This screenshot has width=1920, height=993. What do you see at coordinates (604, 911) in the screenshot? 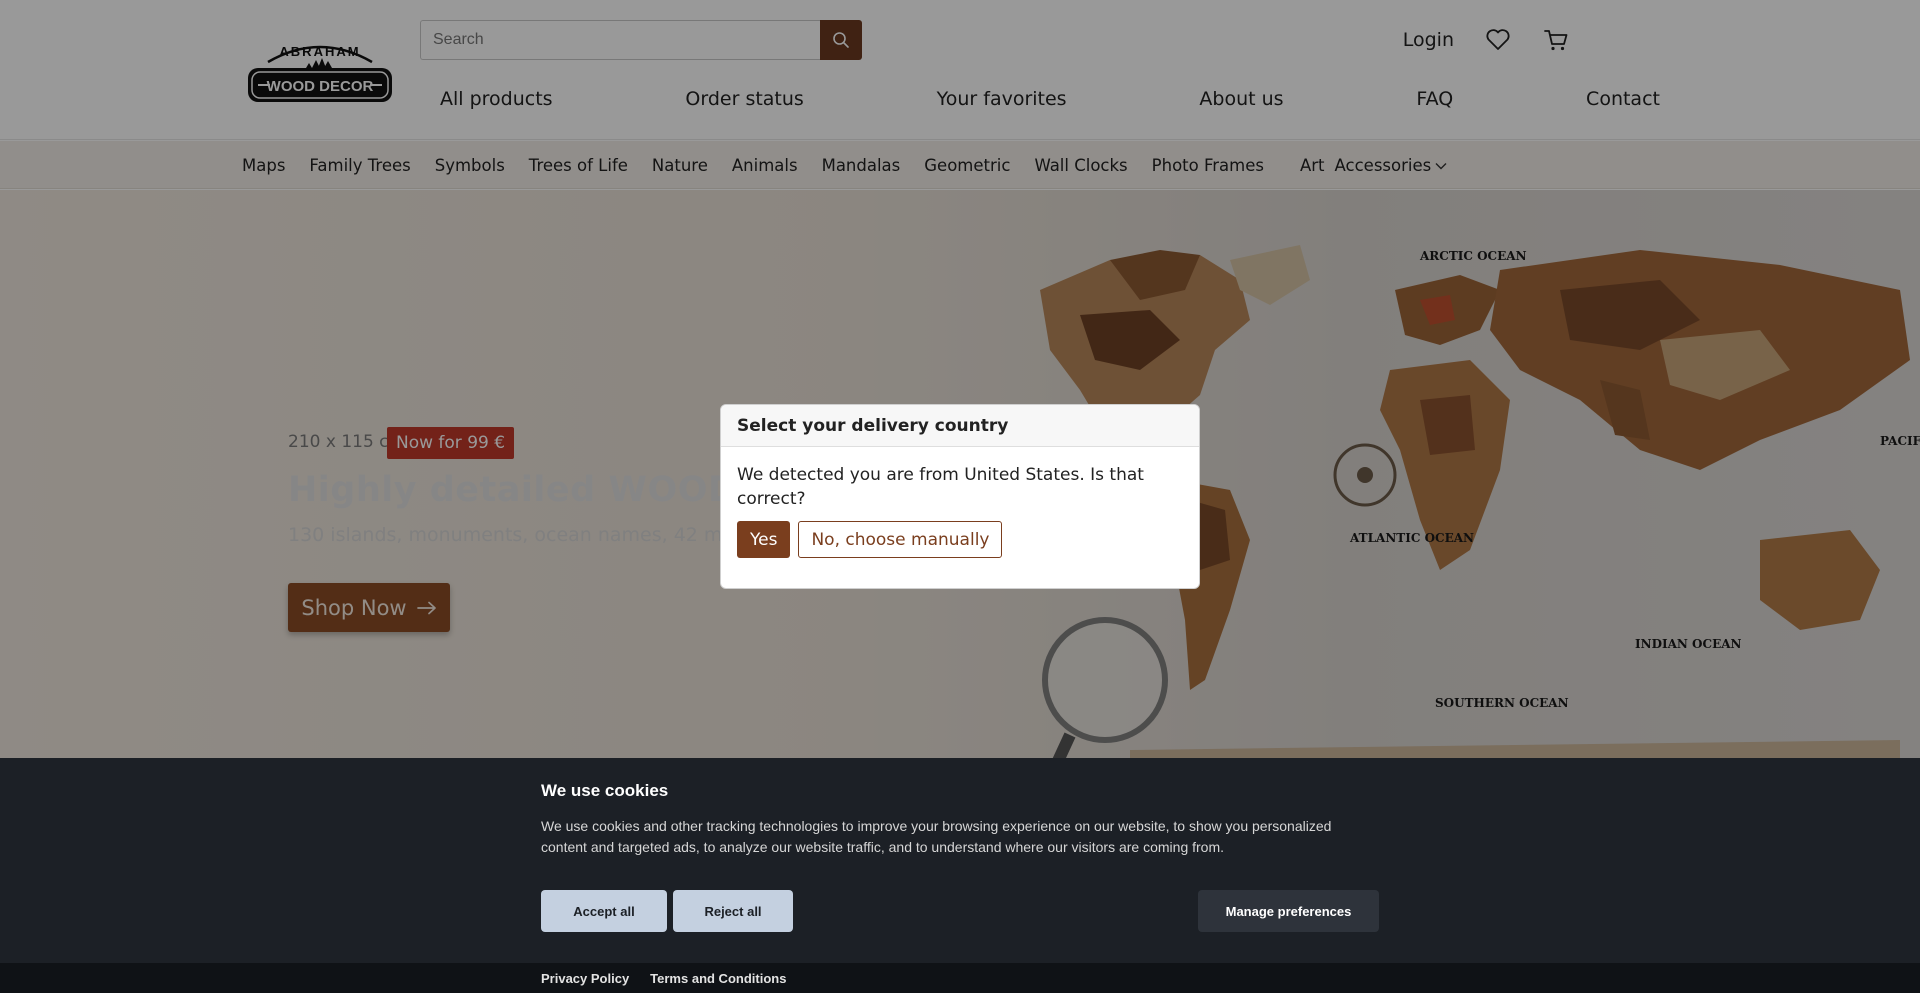
I see `accept-all-button: Accept all` at bounding box center [604, 911].